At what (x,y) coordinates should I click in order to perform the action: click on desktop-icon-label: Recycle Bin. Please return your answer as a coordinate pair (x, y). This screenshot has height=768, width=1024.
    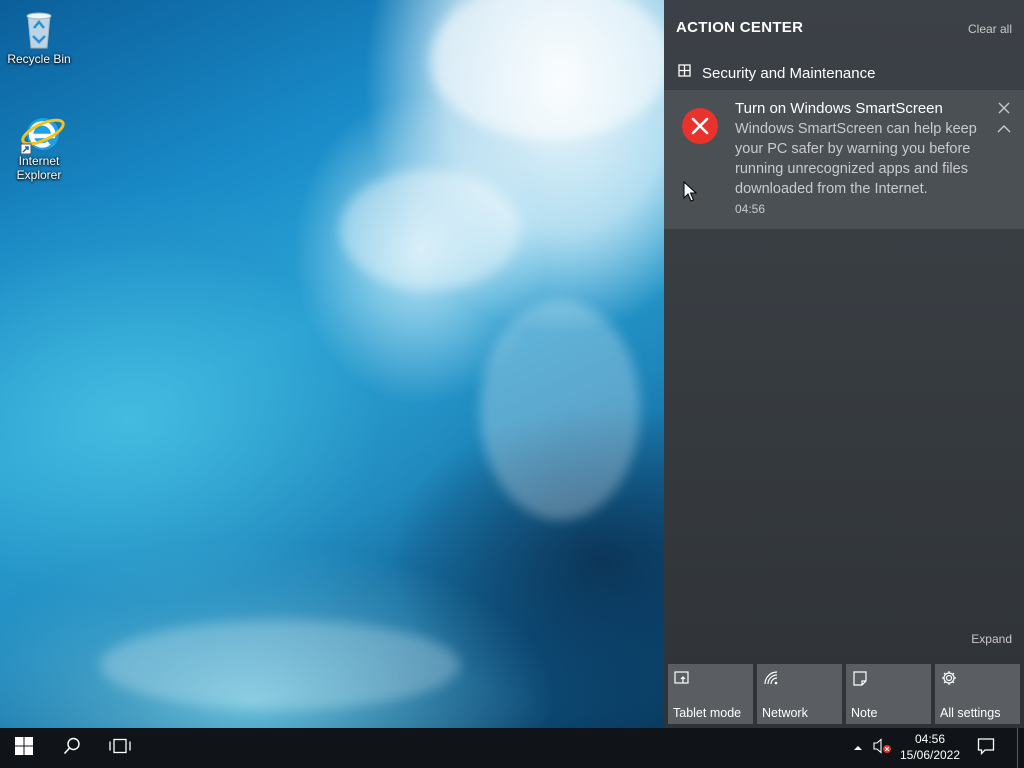
    Looking at the image, I should click on (39, 59).